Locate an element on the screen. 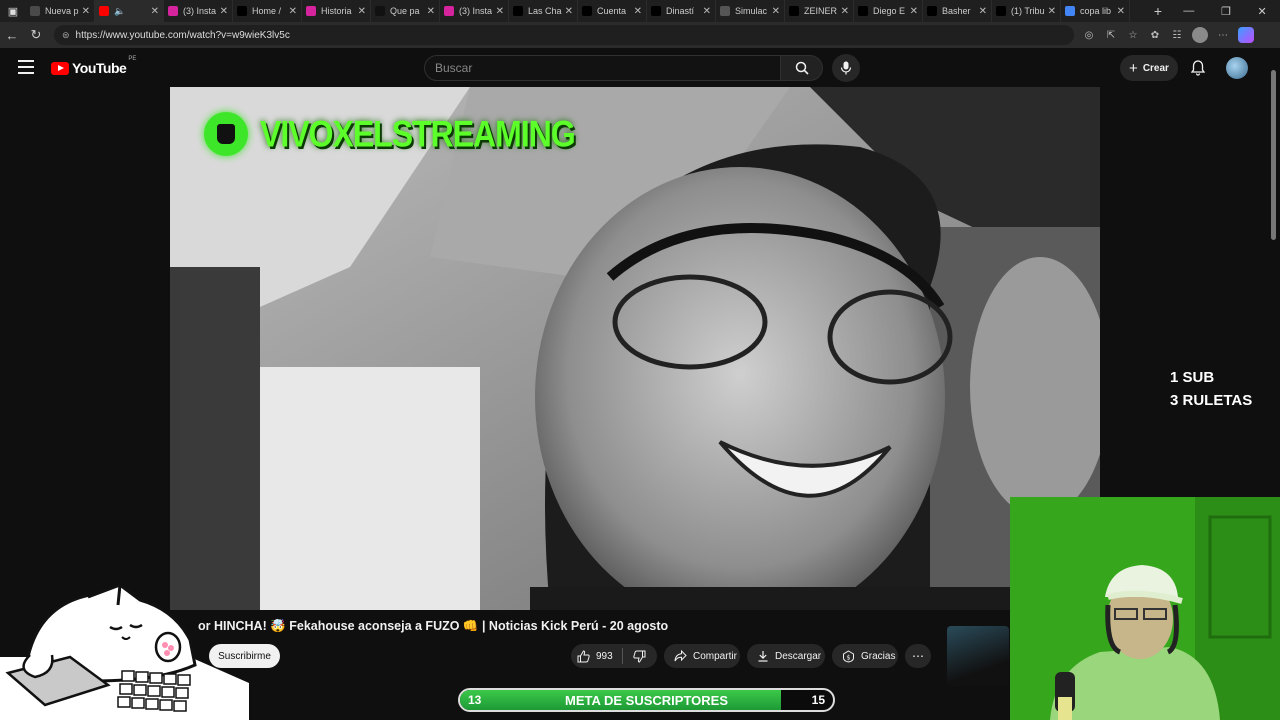 The width and height of the screenshot is (1280, 720). create-button: + Crear is located at coordinates (1149, 68).